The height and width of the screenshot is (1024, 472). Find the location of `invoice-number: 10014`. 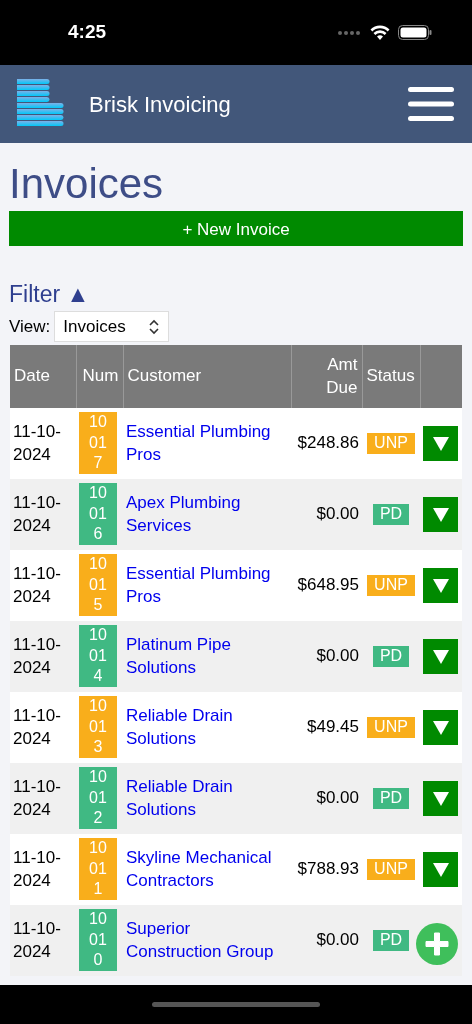

invoice-number: 10014 is located at coordinates (98, 656).